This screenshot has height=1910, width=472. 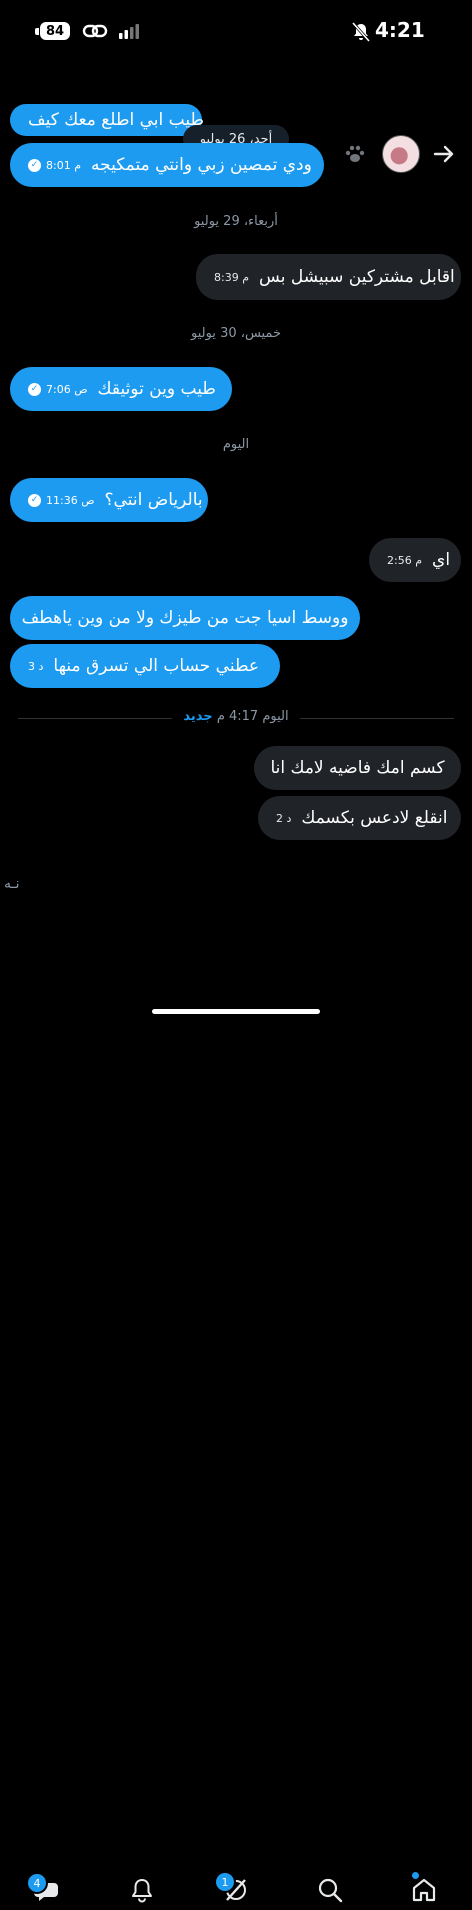 I want to click on message-text: عطني حساب الي تسرق منها, so click(x=156, y=666).